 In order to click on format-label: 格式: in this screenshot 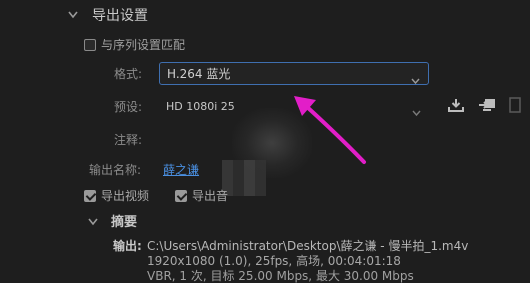, I will do `click(128, 74)`.